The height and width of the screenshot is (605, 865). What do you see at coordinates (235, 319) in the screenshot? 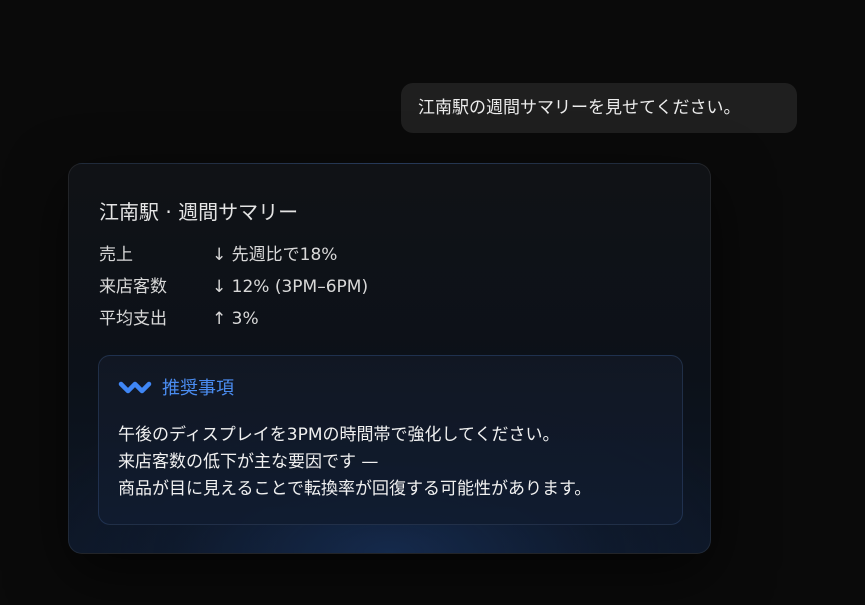
I see `metric-value: ↑ 3%` at bounding box center [235, 319].